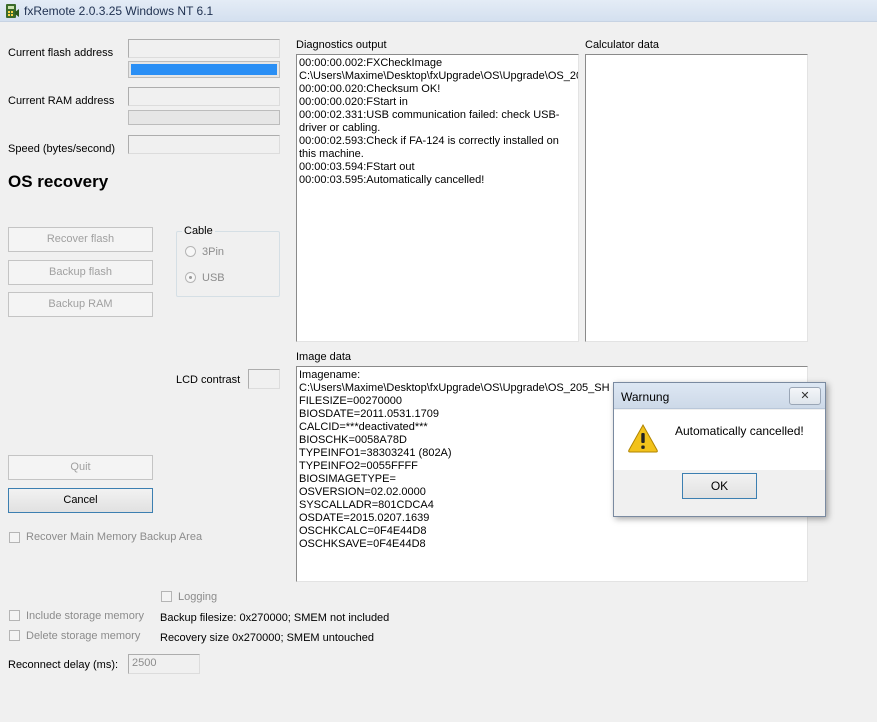  I want to click on recover-main-memory-checkbox, so click(14, 537).